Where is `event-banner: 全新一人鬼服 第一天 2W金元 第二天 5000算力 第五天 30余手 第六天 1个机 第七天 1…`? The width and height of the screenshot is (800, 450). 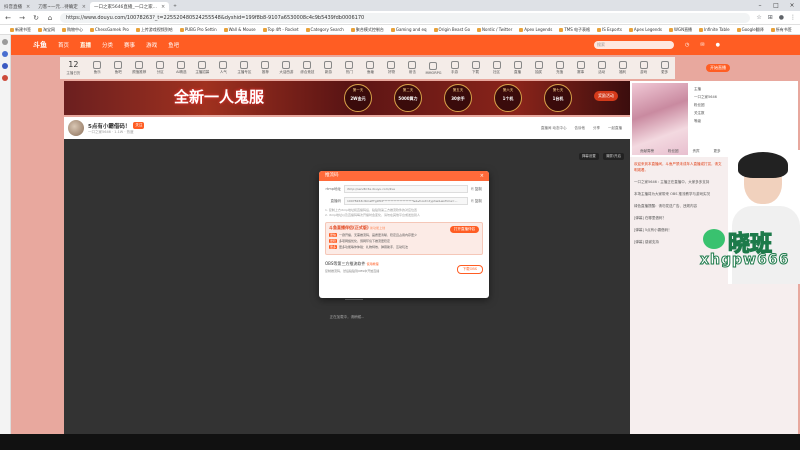
event-banner: 全新一人鬼服 第一天 2W金元 第二天 5000算力 第五天 30余手 第六天 1个机 第七天 1… is located at coordinates (347, 98).